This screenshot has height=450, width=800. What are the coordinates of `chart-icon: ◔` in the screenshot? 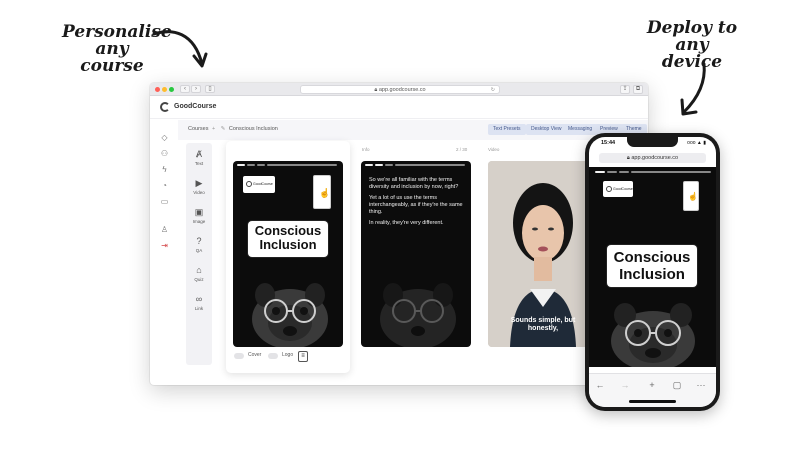 It's located at (164, 185).